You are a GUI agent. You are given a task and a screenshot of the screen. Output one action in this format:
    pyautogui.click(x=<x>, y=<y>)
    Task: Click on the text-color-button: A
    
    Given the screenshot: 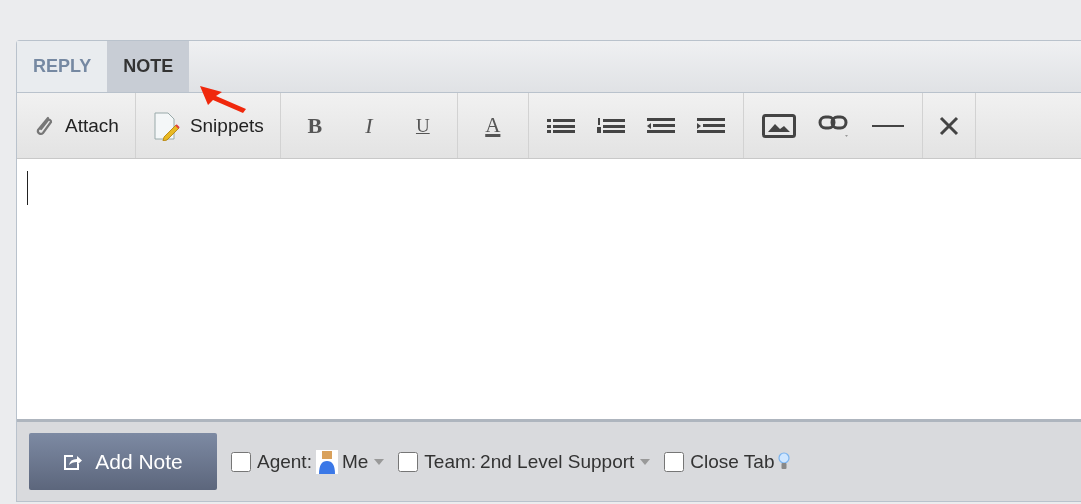 What is the action you would take?
    pyautogui.click(x=492, y=125)
    